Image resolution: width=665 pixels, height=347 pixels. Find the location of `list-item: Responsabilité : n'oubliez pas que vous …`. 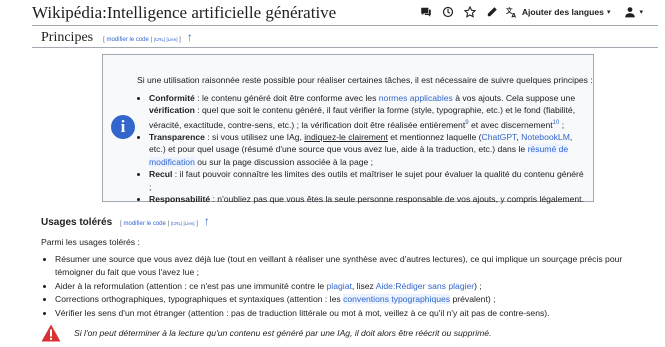

list-item: Responsabilité : n'oubliez pas que vous … is located at coordinates (368, 199).